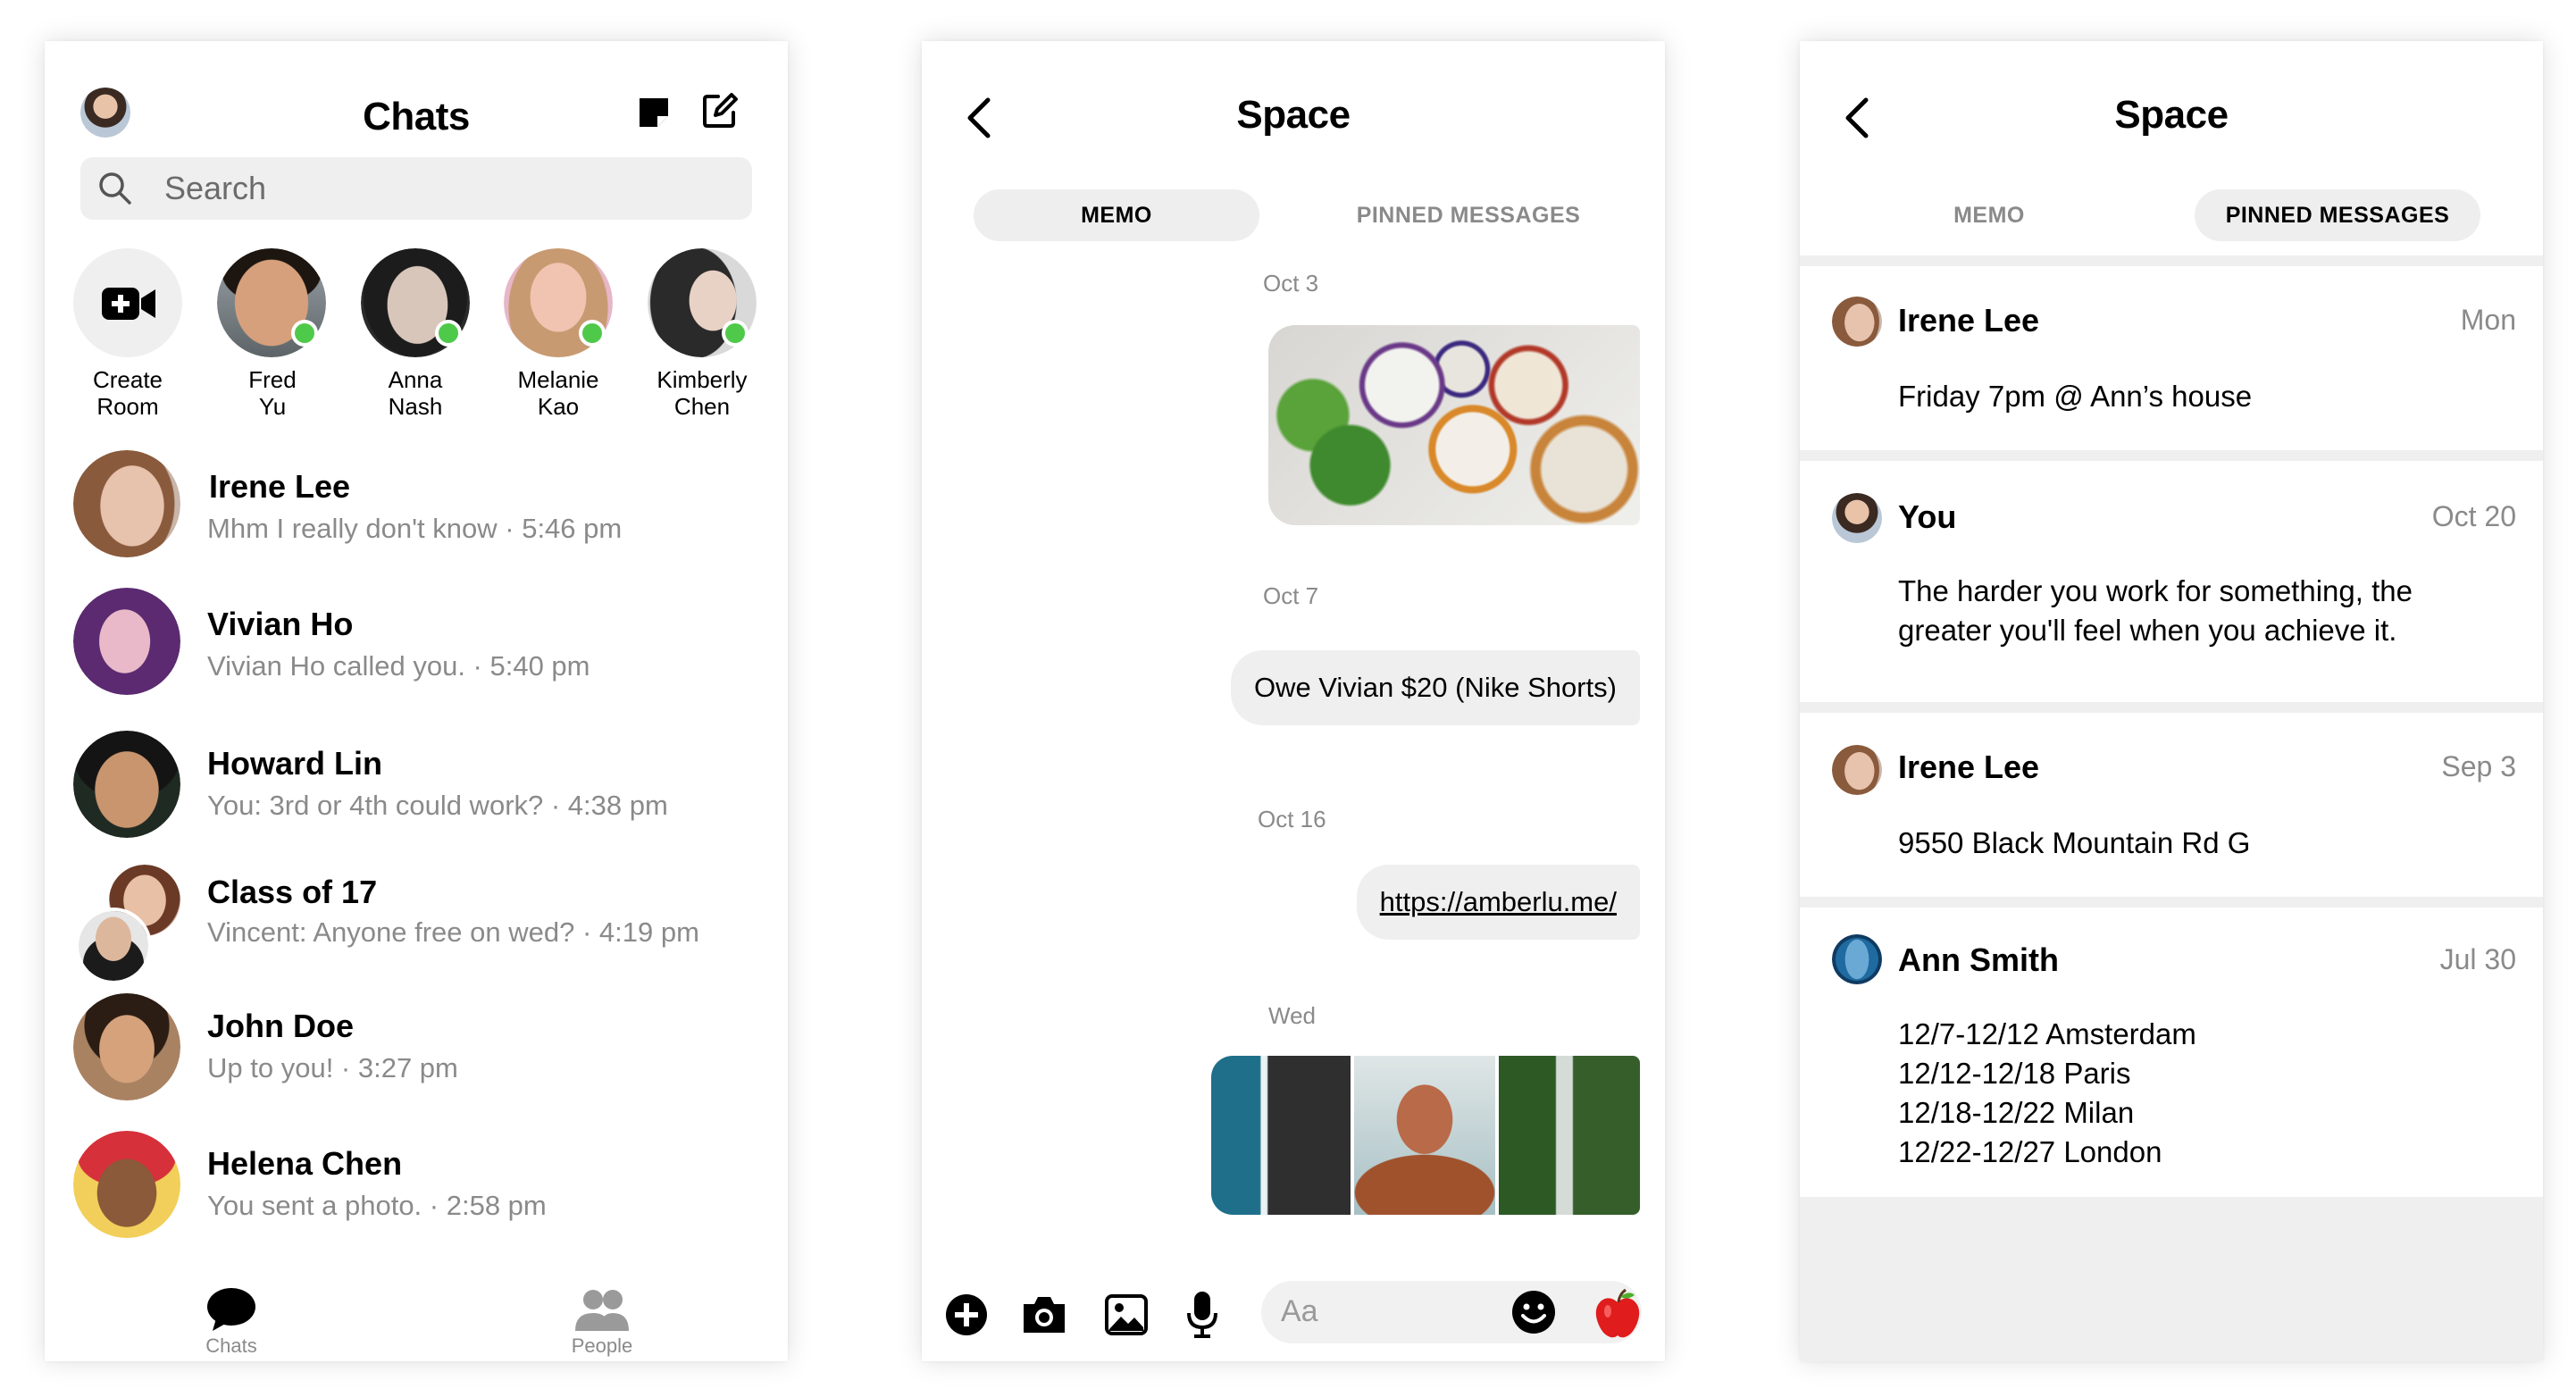 This screenshot has width=2576, height=1397. Describe the element at coordinates (1435, 688) in the screenshot. I see `memo-message: Owe Vivian $20 (Nike Shorts)` at that location.